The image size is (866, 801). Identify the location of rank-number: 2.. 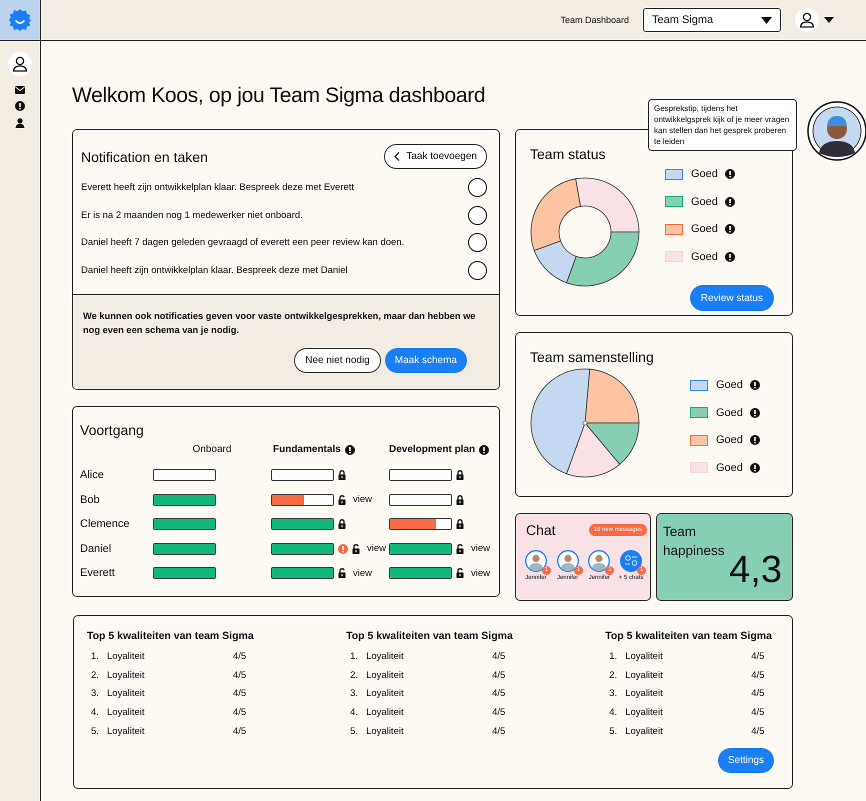
(354, 675).